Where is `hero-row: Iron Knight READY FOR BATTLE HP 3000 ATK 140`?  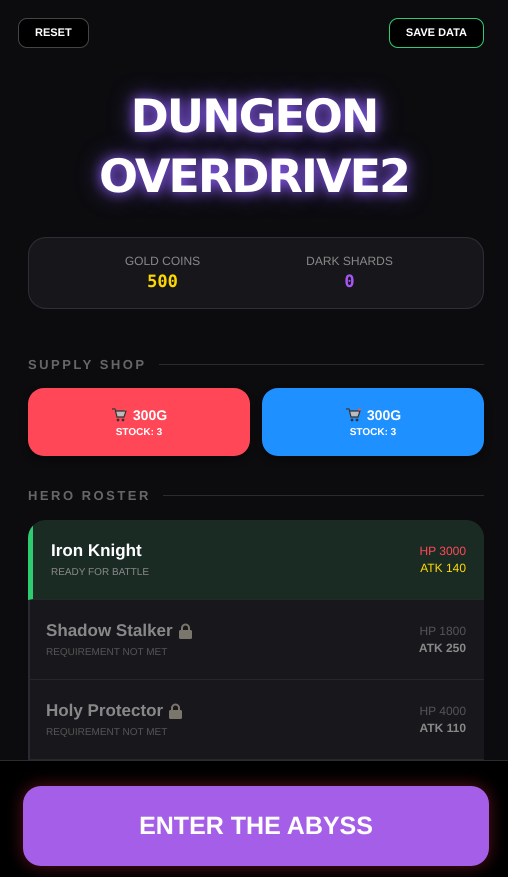 hero-row: Iron Knight READY FOR BATTLE HP 3000 ATK 140 is located at coordinates (256, 560).